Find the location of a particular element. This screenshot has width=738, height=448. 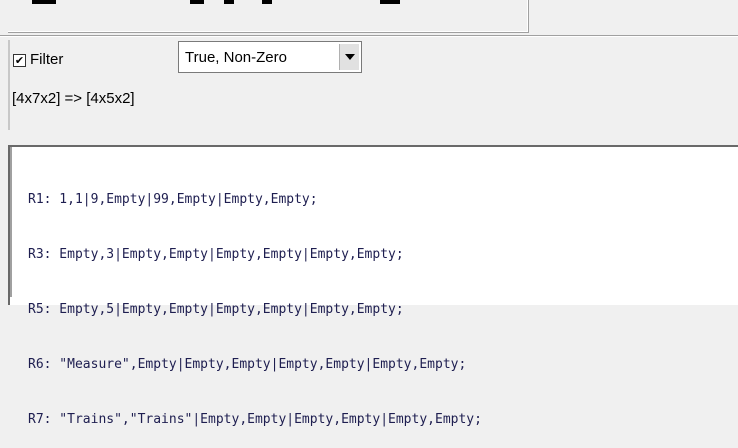

chevron-down-icon is located at coordinates (350, 57).